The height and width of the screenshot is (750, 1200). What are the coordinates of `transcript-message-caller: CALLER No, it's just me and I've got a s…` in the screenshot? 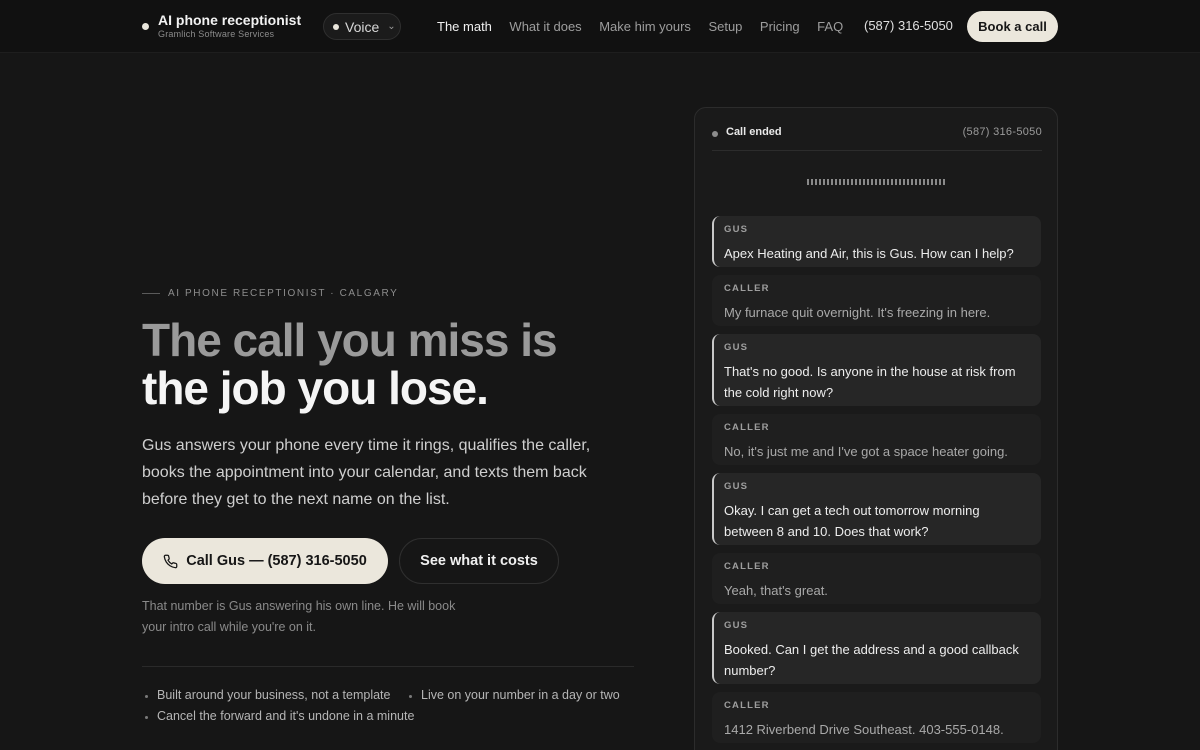 It's located at (876, 439).